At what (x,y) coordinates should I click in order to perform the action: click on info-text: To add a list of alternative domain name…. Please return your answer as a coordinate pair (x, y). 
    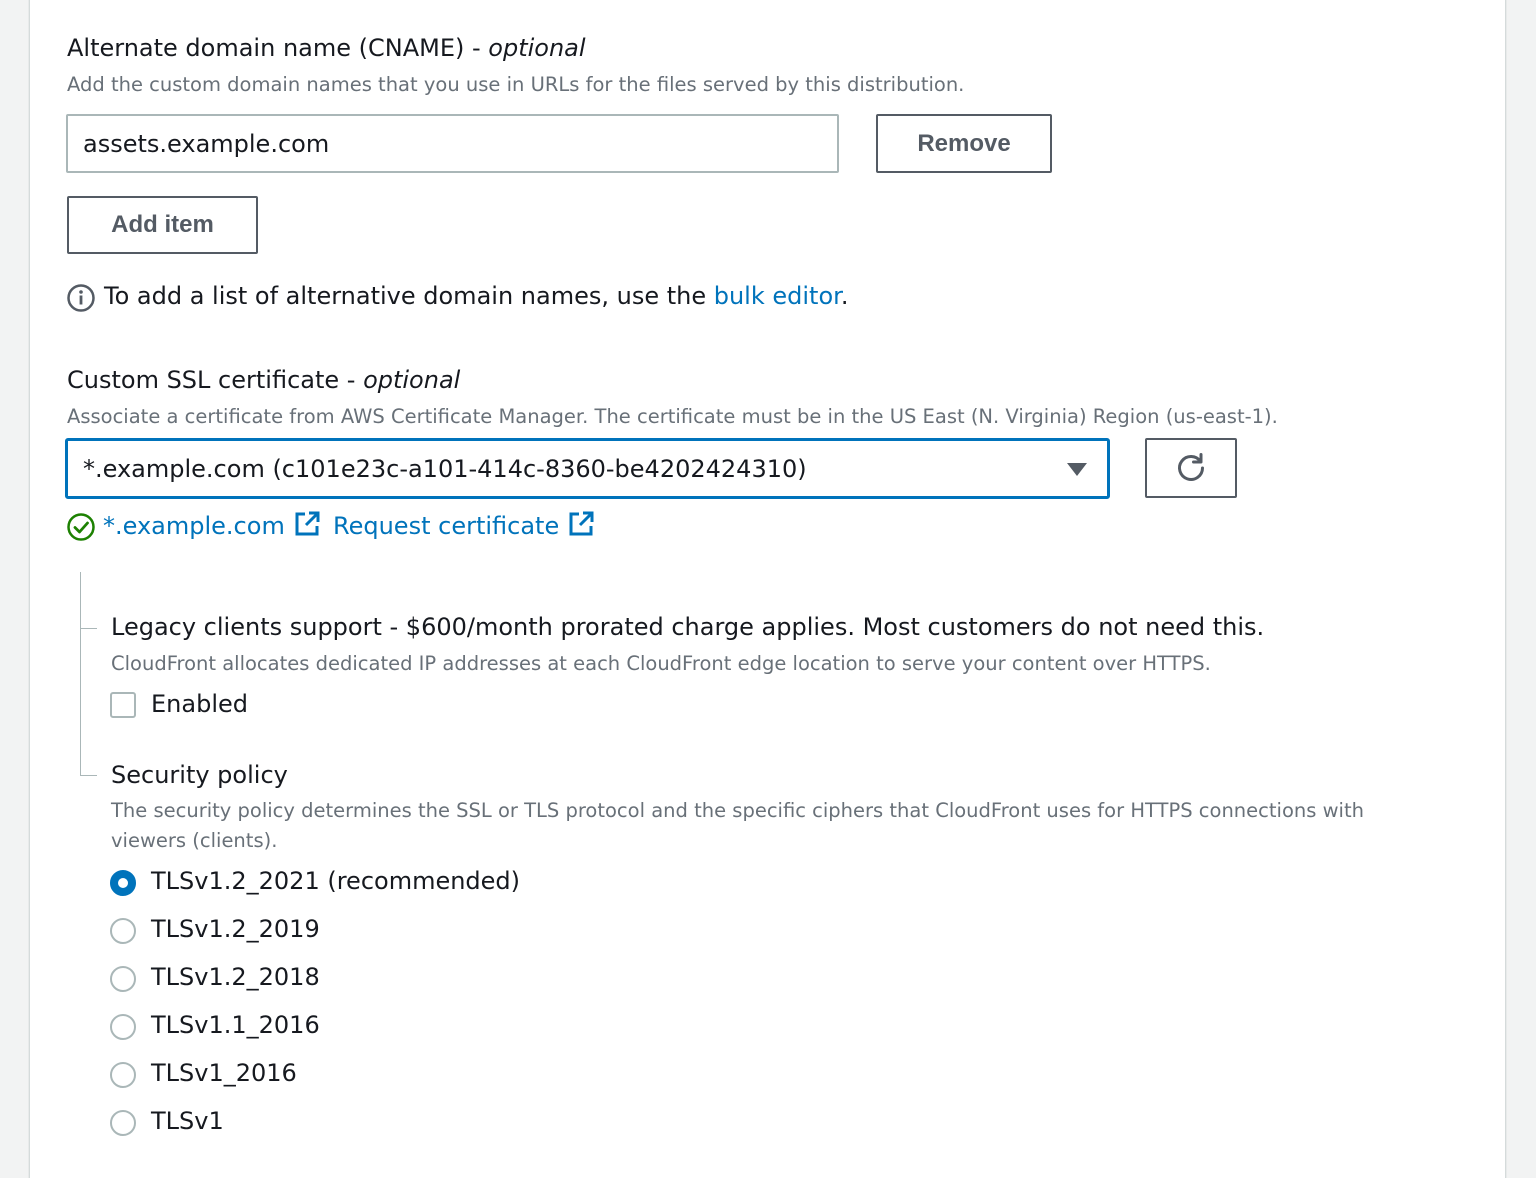
    Looking at the image, I should click on (409, 296).